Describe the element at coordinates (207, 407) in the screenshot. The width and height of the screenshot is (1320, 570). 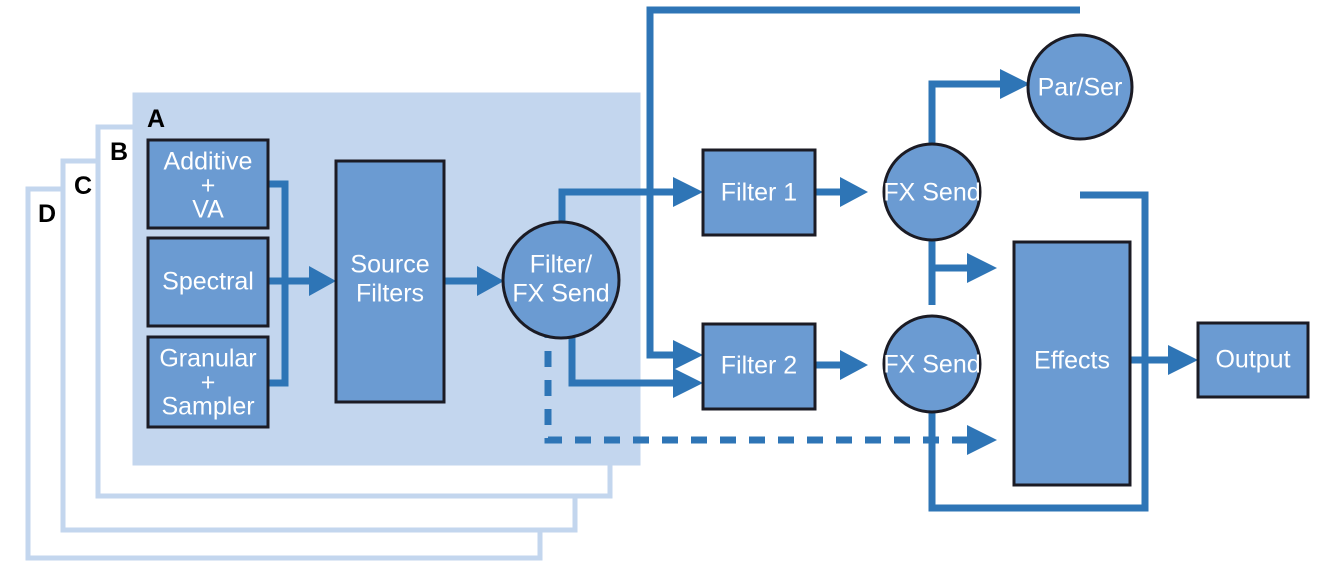
I see `granular-sampler-label-line3: Sampler` at that location.